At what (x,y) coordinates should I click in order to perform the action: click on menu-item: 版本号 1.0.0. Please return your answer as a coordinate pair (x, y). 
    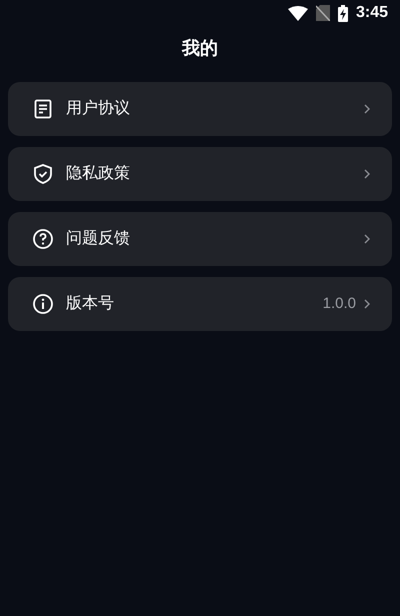
    Looking at the image, I should click on (200, 304).